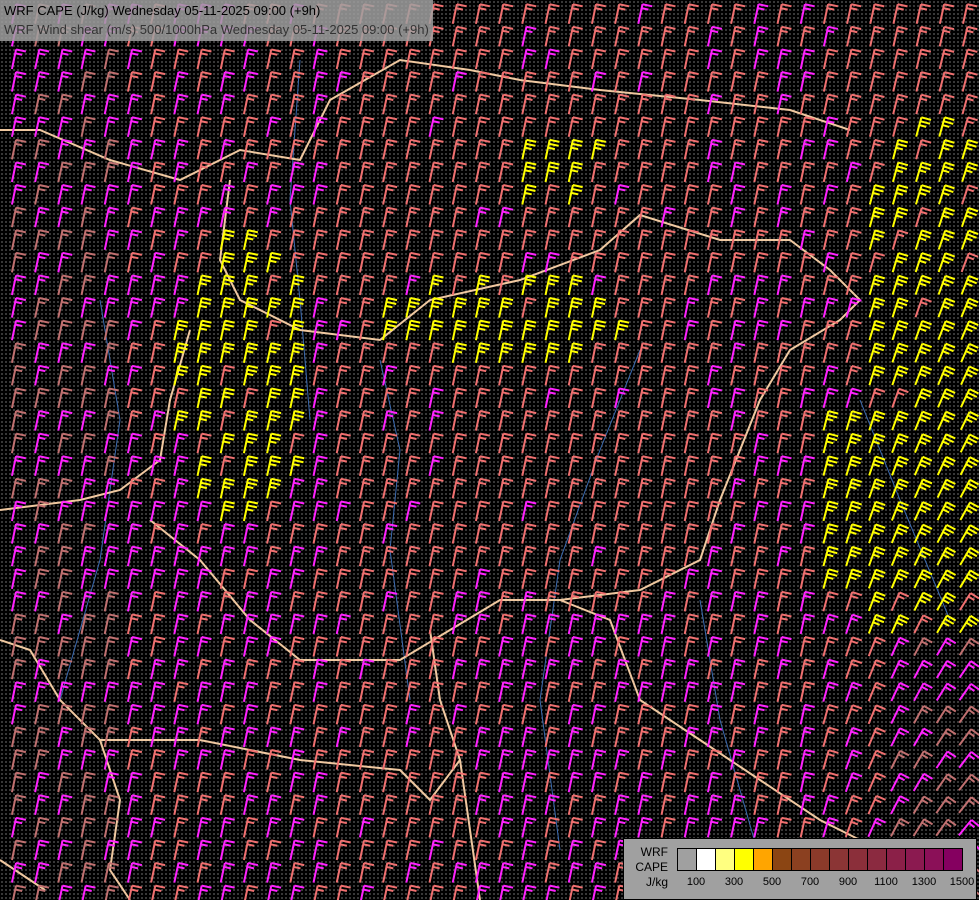 The height and width of the screenshot is (900, 979). I want to click on legend-tick-label: 100, so click(696, 882).